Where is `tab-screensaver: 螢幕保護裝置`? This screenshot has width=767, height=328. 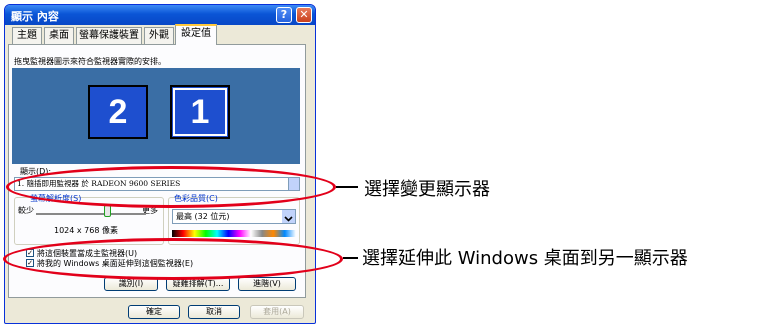 tab-screensaver: 螢幕保護裝置 is located at coordinates (109, 35).